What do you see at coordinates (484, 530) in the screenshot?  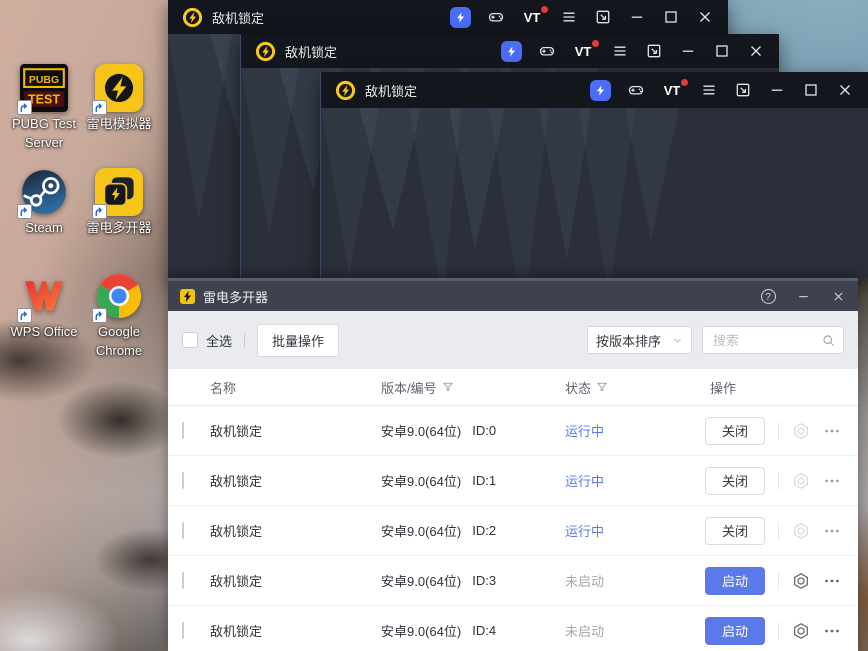 I see `instance-id: ID:2` at bounding box center [484, 530].